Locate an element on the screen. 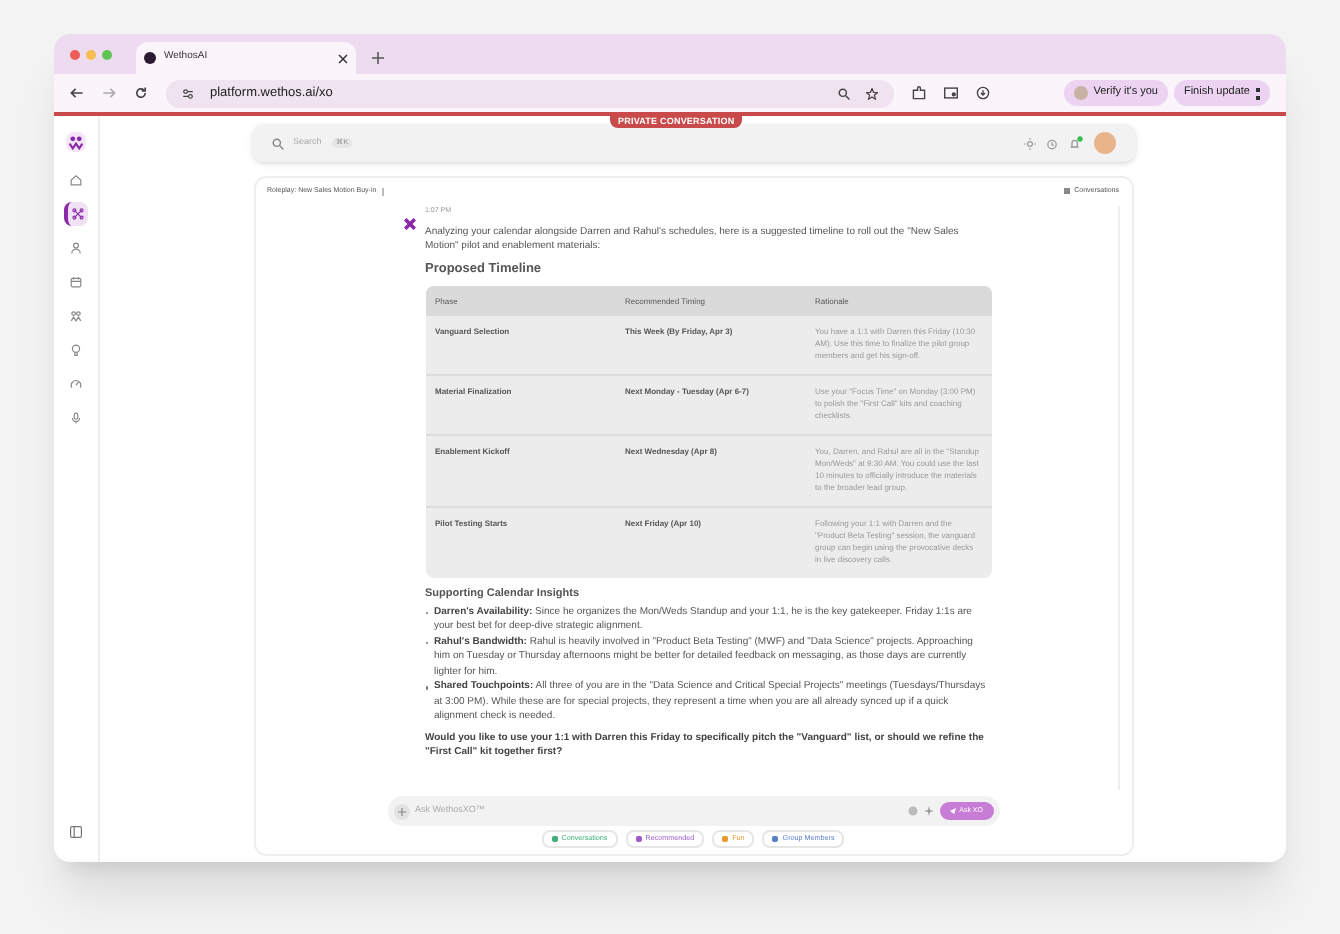  download-icon is located at coordinates (983, 93).